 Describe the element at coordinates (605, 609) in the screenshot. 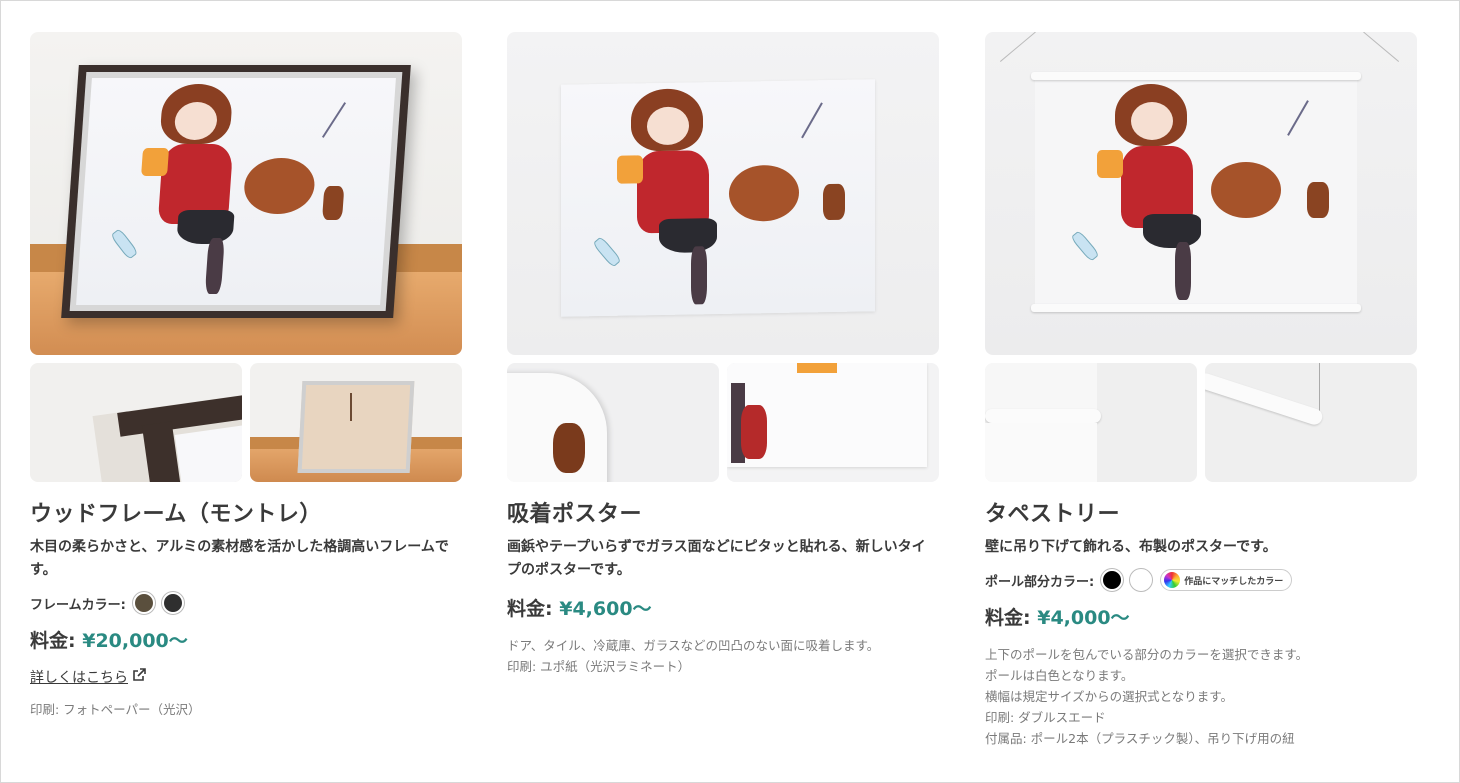

I see `price-amount: ¥4,600〜` at that location.